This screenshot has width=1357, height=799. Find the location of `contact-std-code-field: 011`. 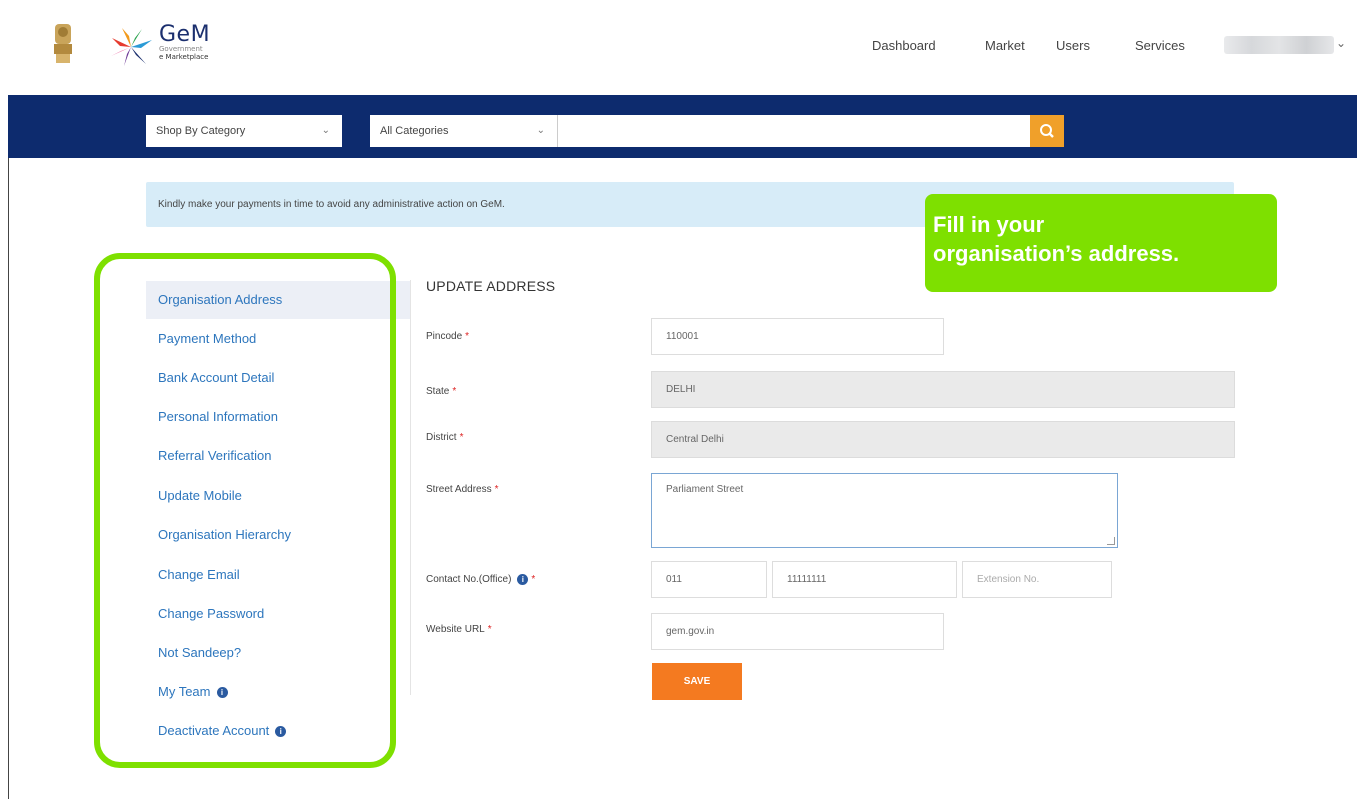

contact-std-code-field: 011 is located at coordinates (709, 579).